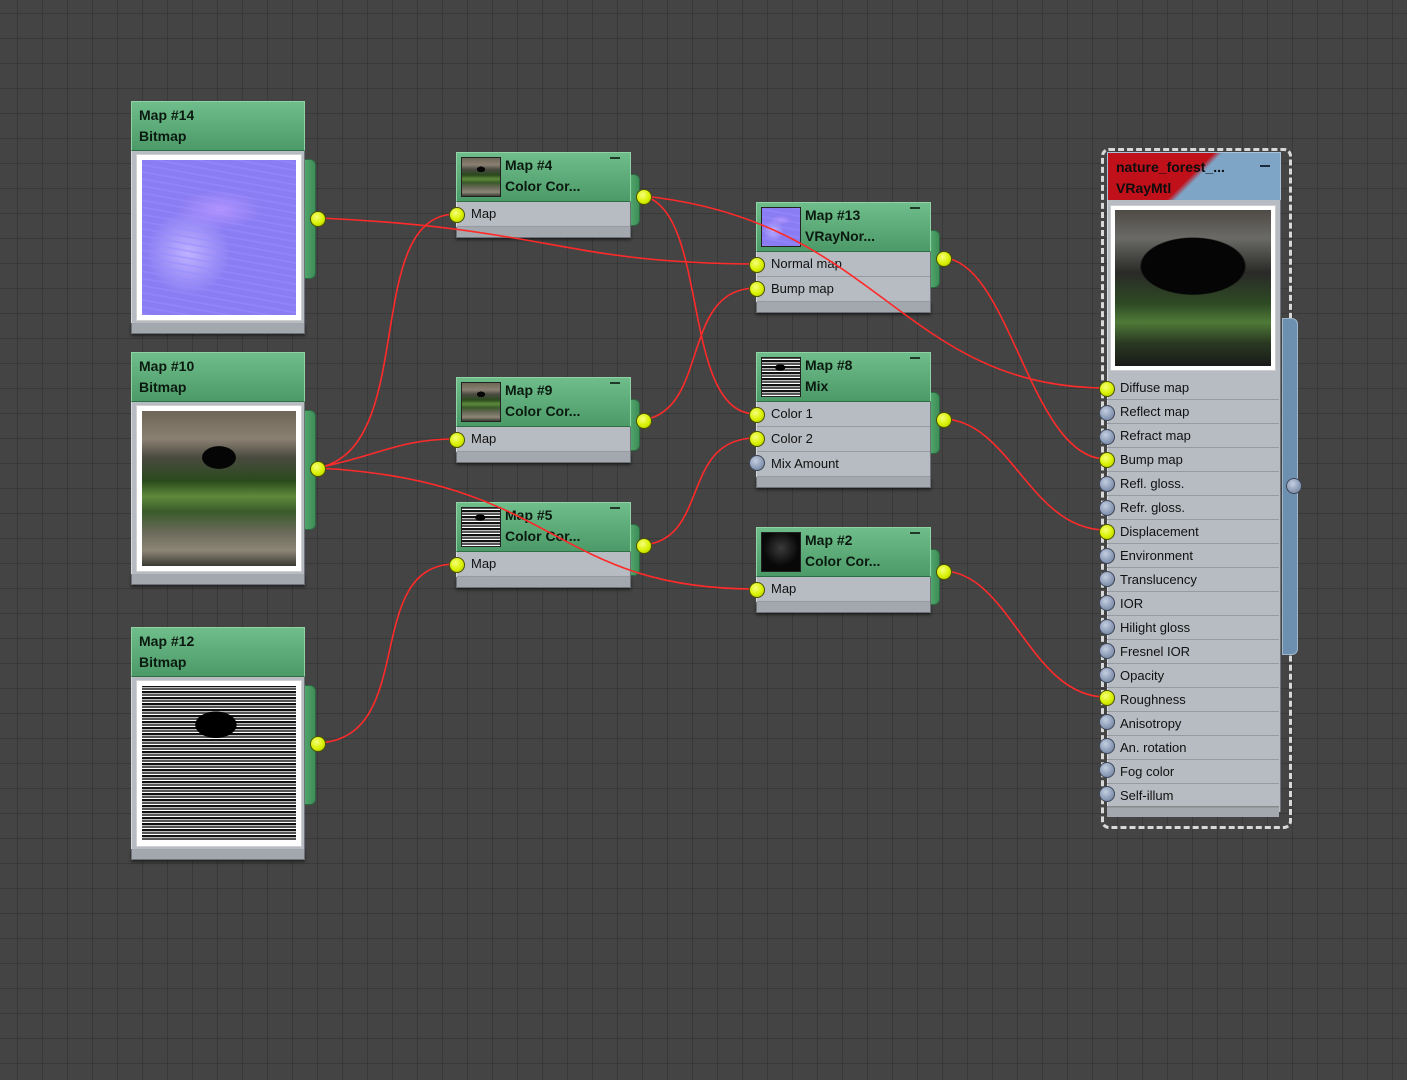 Image resolution: width=1407 pixels, height=1080 pixels. I want to click on input-socket-map4, so click(457, 215).